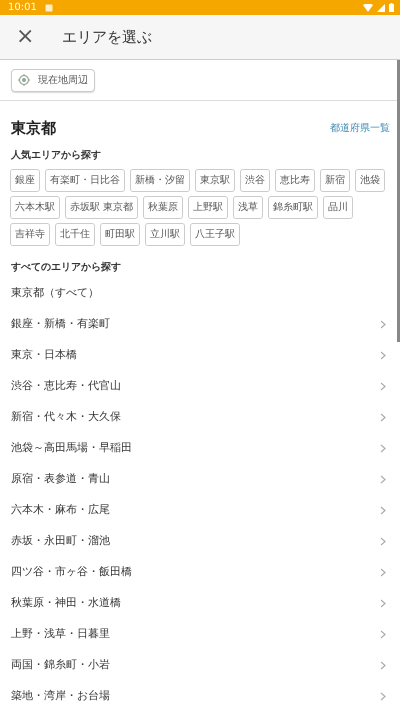 This screenshot has height=710, width=400. I want to click on area-chip: 秋葉原, so click(163, 207).